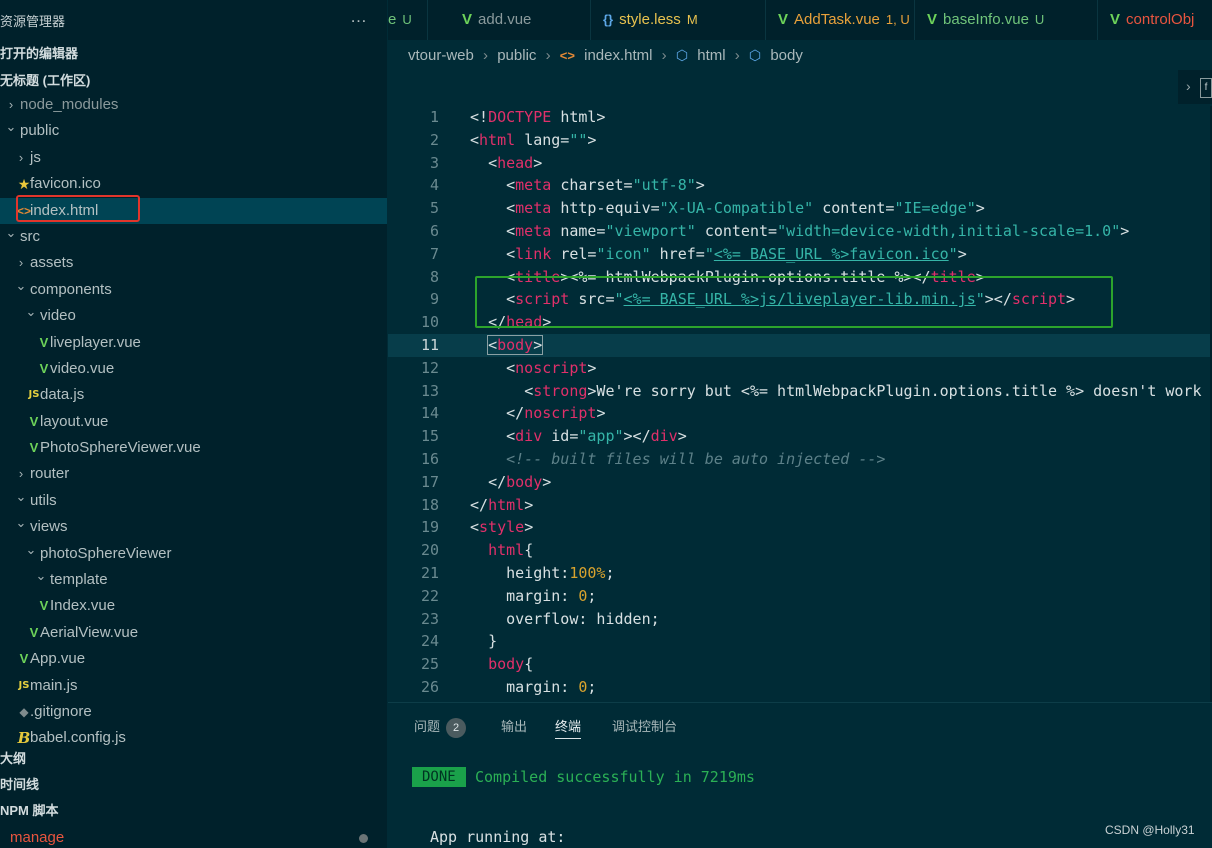 This screenshot has width=1212, height=848. Describe the element at coordinates (83, 606) in the screenshot. I see `tree-item-label: Index.vue` at that location.